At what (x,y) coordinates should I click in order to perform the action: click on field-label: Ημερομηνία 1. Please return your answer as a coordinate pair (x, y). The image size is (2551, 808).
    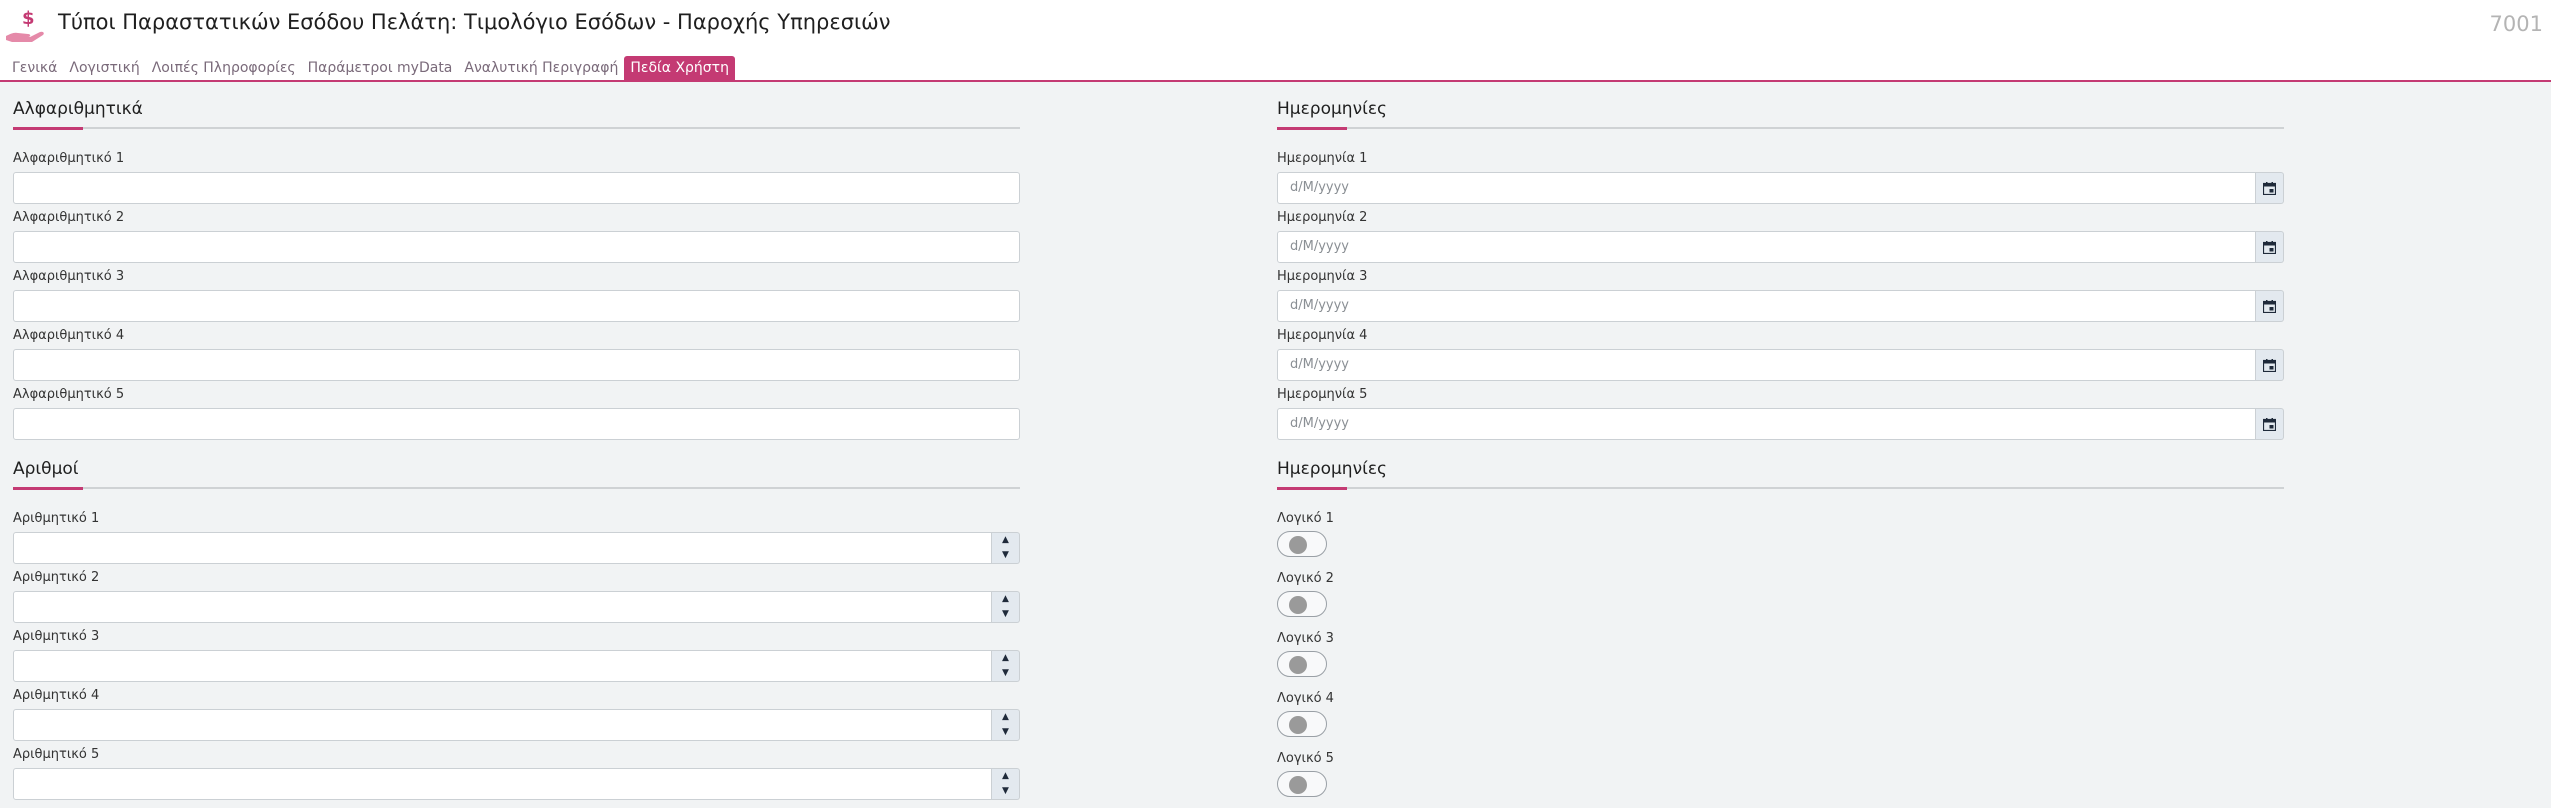
    Looking at the image, I should click on (1322, 158).